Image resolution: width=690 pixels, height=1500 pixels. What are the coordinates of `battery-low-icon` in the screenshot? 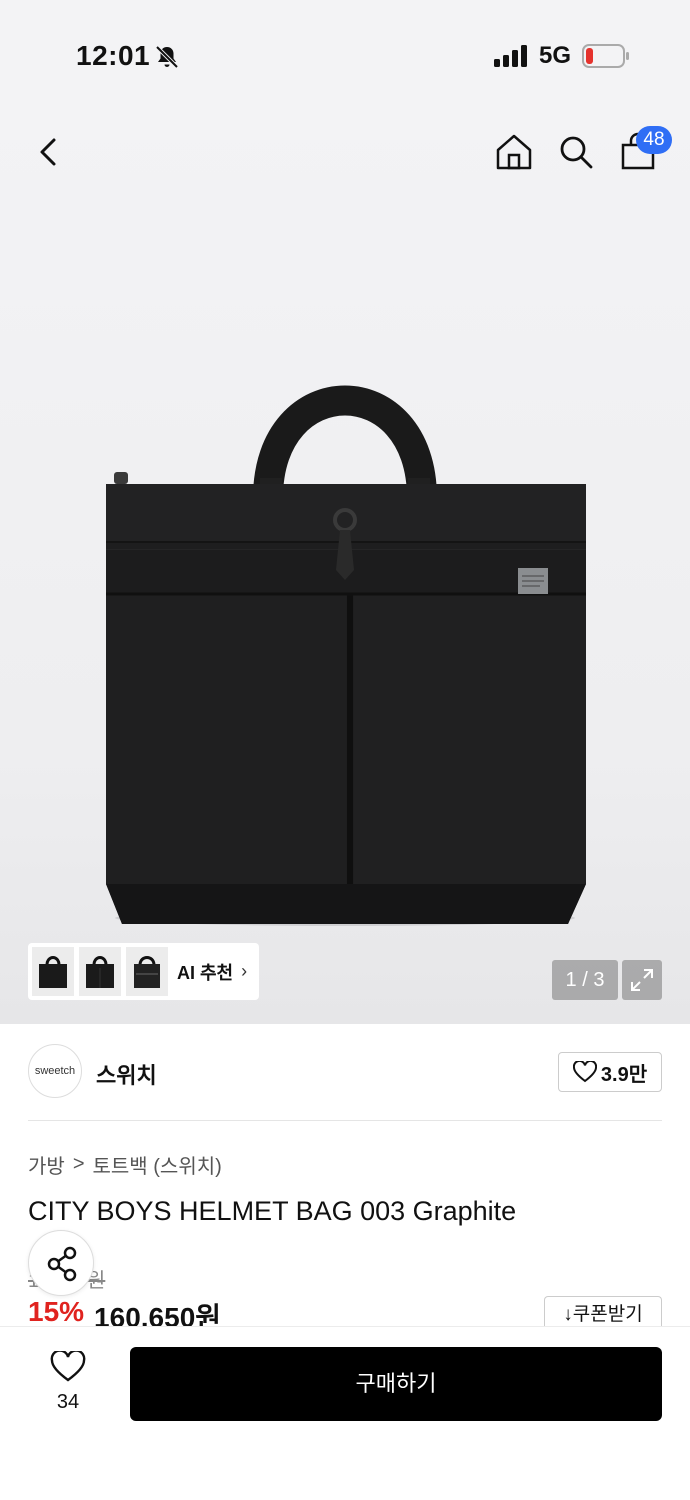 It's located at (605, 56).